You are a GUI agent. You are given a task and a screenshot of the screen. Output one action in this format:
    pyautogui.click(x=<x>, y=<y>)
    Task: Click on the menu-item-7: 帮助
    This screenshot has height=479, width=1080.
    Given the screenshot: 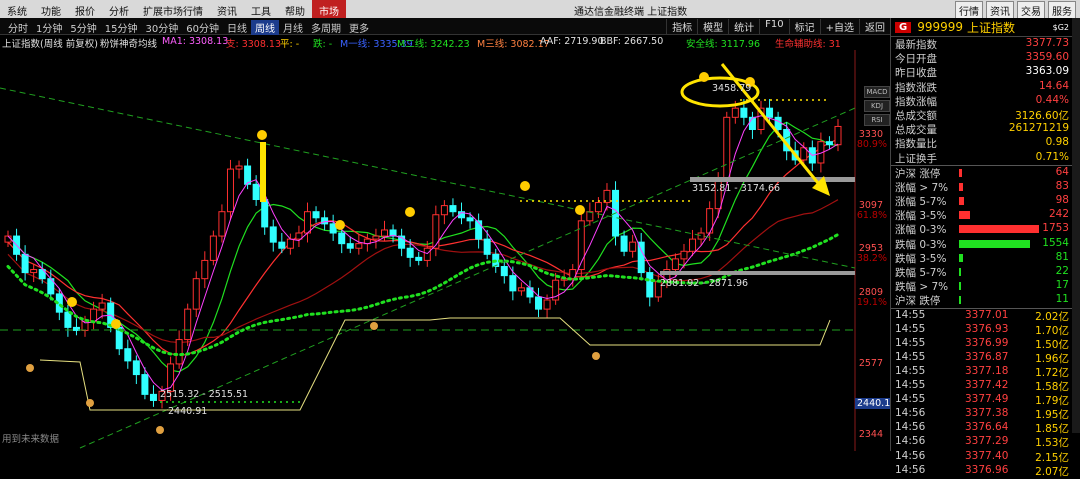 What is the action you would take?
    pyautogui.click(x=295, y=9)
    